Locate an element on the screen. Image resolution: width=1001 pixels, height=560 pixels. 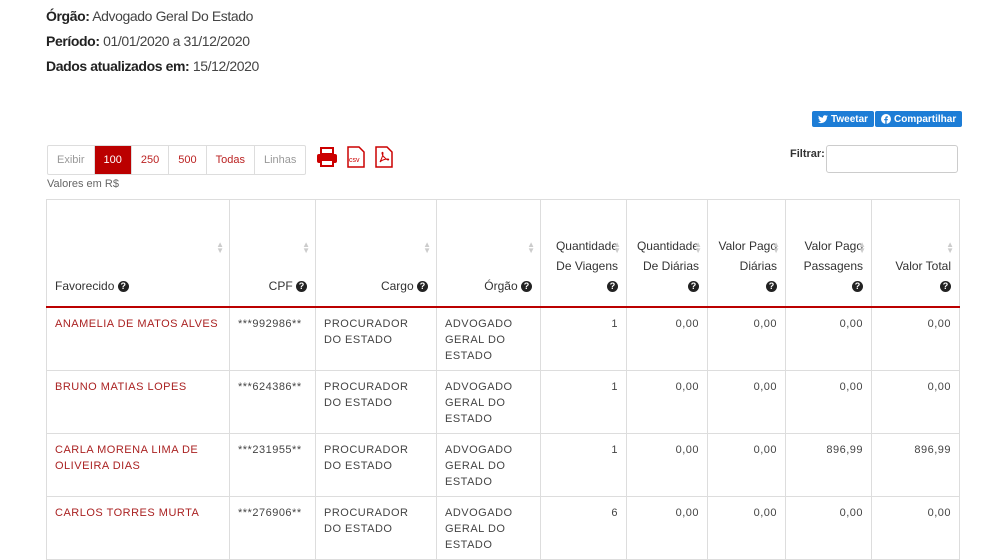
tweet-label: Tweetar is located at coordinates (850, 119).